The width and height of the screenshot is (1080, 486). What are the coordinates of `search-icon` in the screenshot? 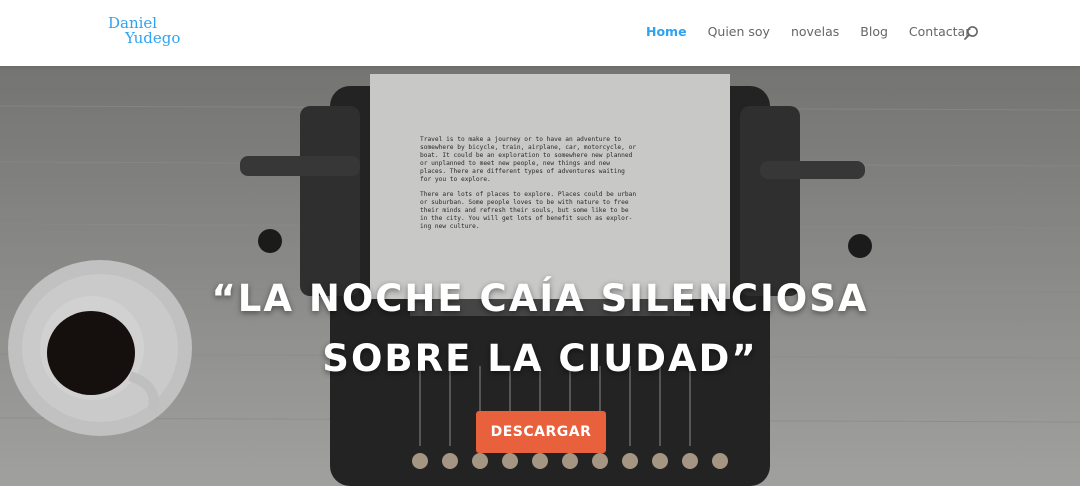 It's located at (971, 33).